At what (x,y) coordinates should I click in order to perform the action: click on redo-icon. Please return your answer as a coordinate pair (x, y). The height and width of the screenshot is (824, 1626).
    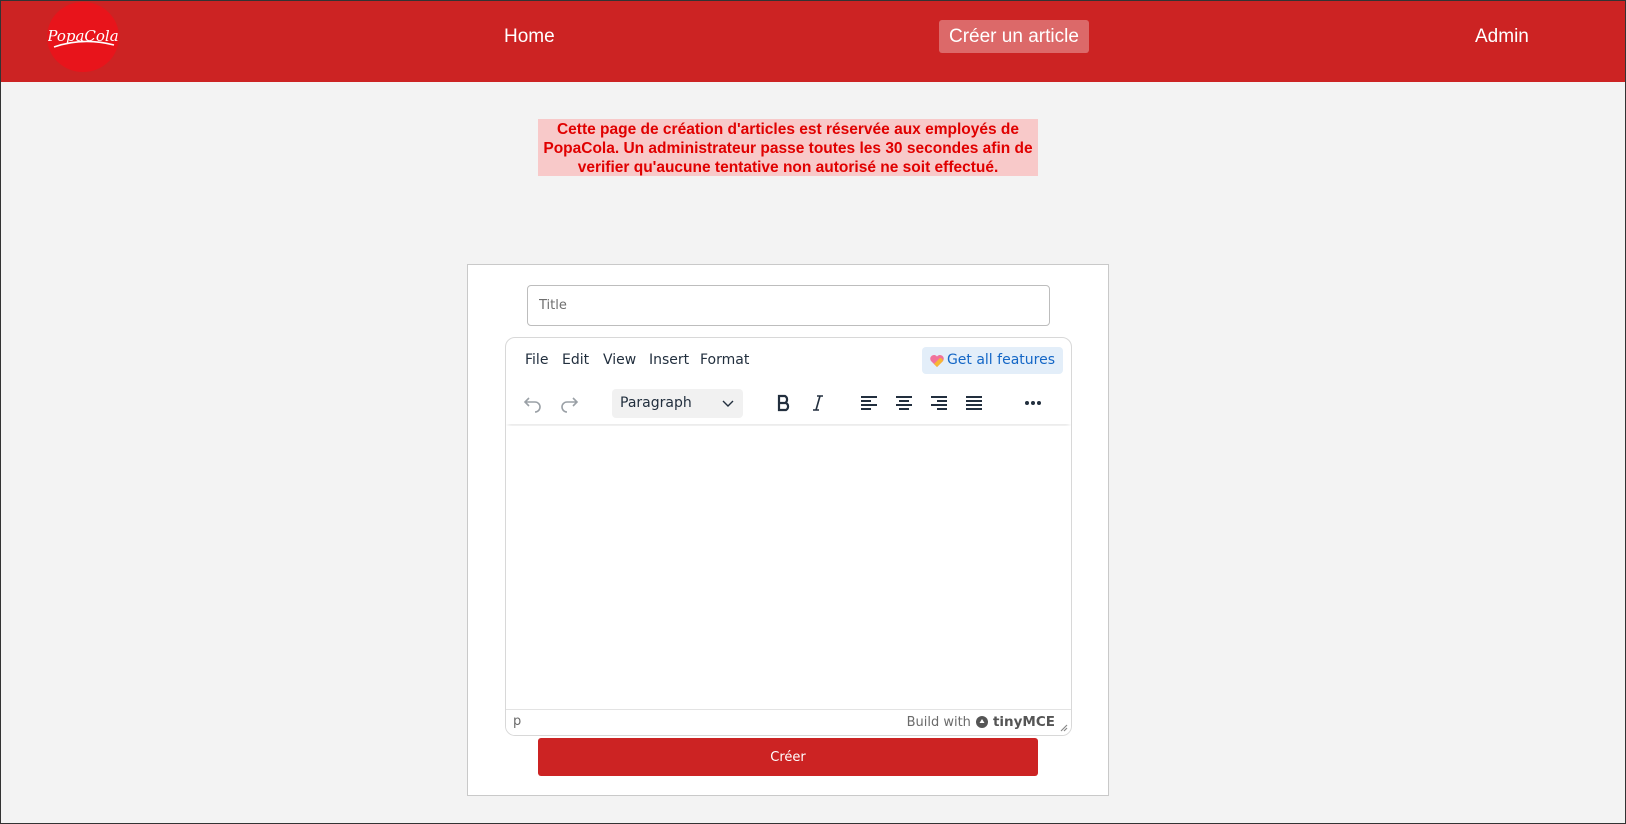
    Looking at the image, I should click on (570, 405).